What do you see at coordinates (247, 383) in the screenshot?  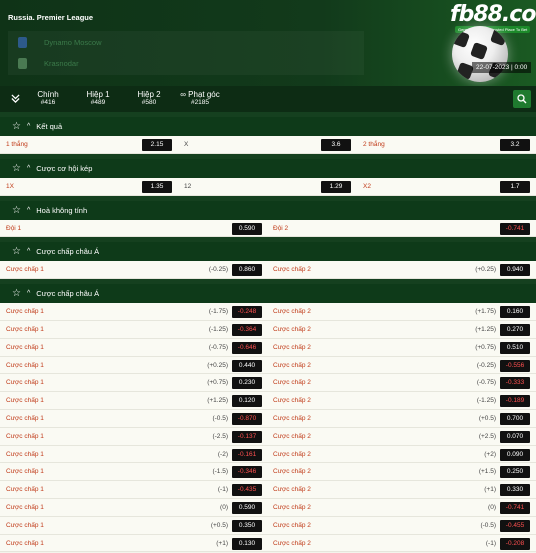 I see `odds-button: 0.230` at bounding box center [247, 383].